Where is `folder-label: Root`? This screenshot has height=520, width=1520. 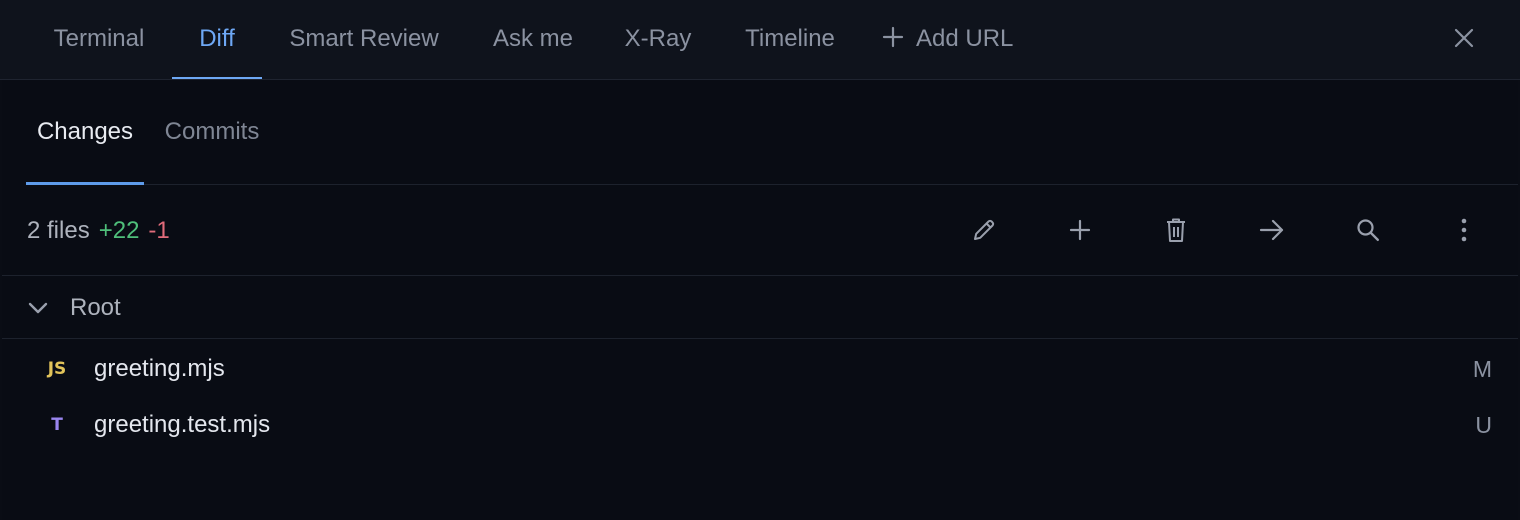
folder-label: Root is located at coordinates (95, 307).